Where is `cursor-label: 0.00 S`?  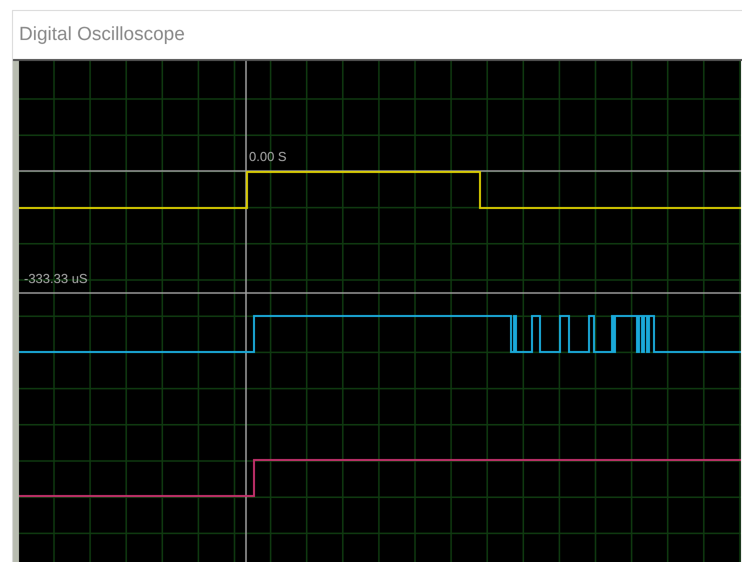 cursor-label: 0.00 S is located at coordinates (268, 156).